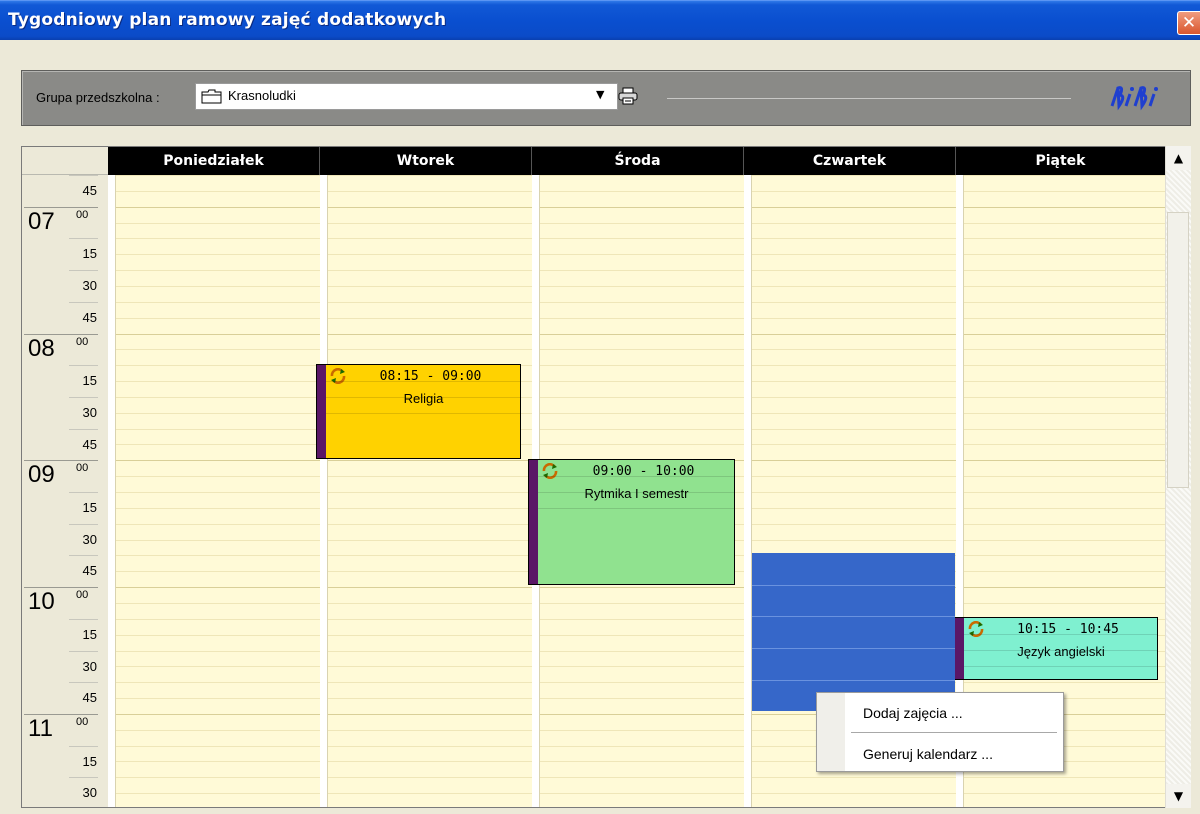 Image resolution: width=1200 pixels, height=814 pixels. Describe the element at coordinates (1061, 651) in the screenshot. I see `event-name: Język angielski` at that location.